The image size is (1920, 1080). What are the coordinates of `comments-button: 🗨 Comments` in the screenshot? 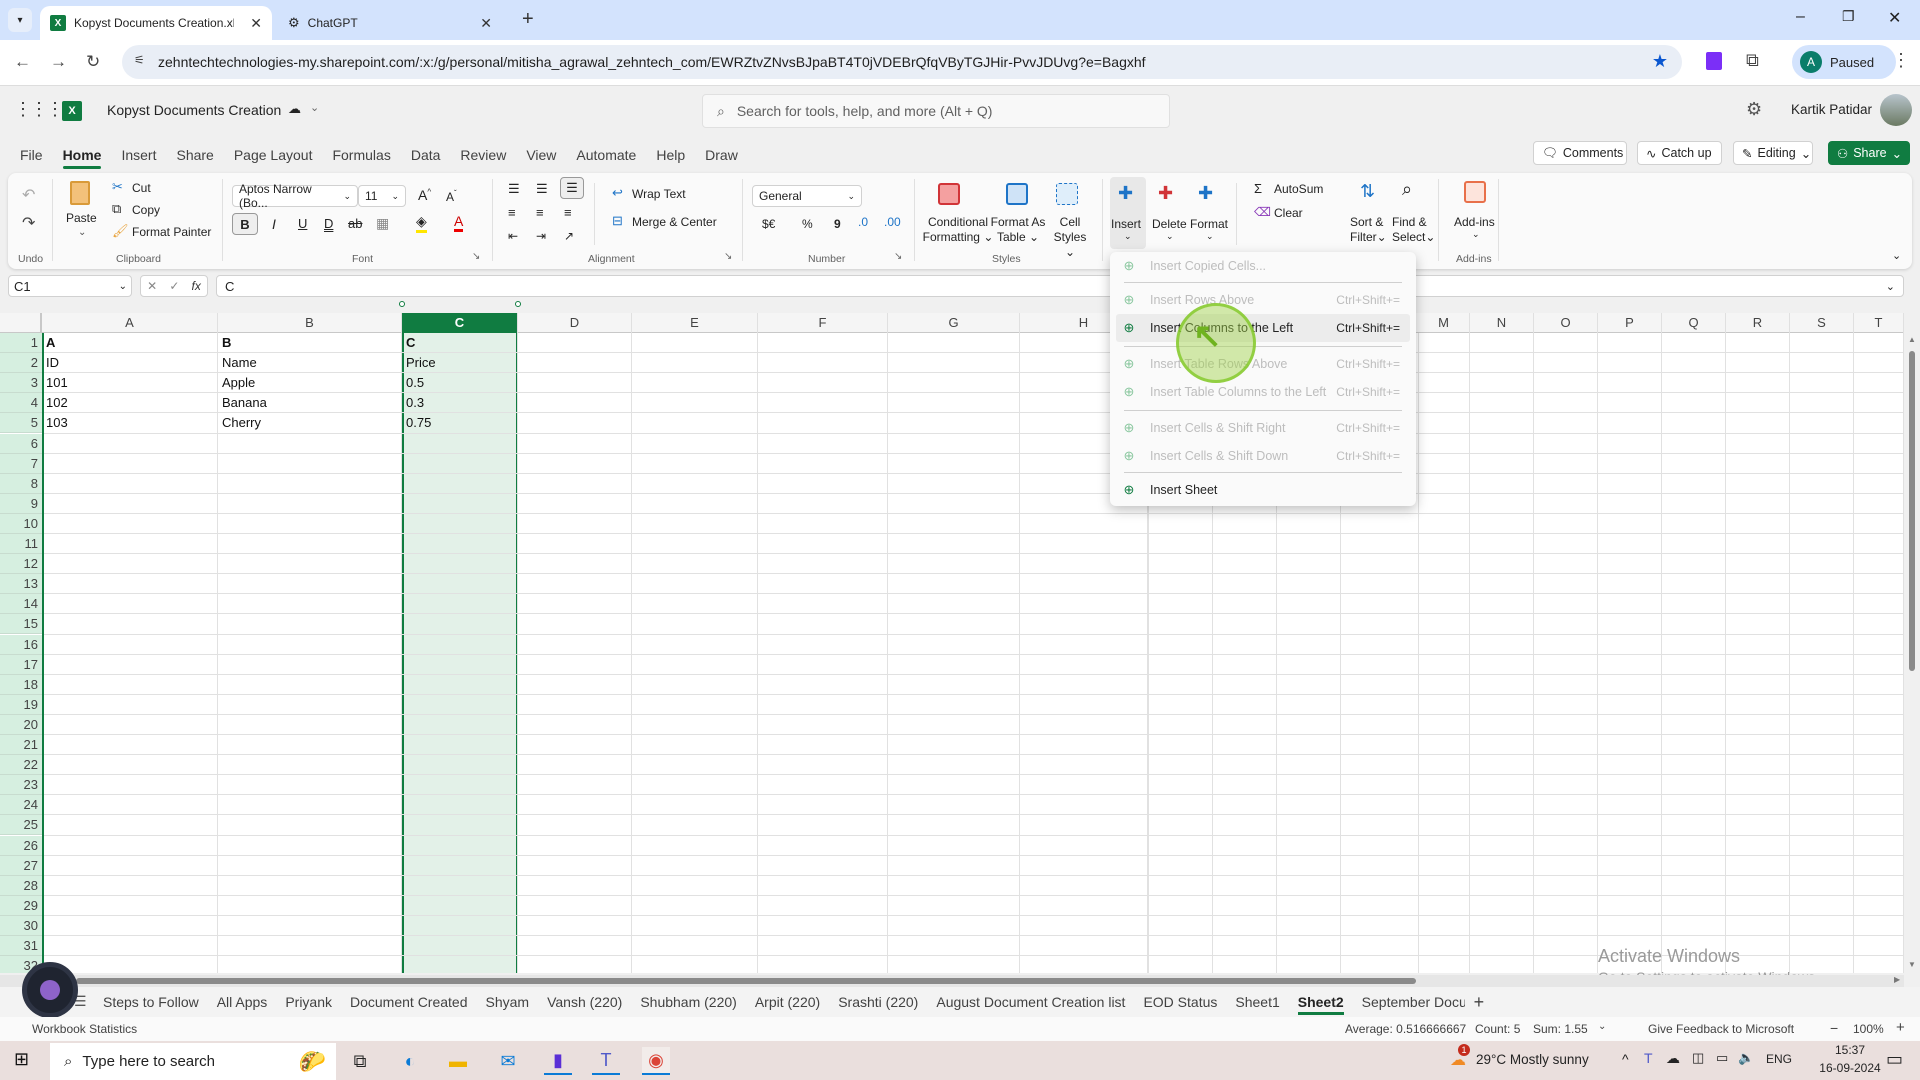 It's located at (1580, 153).